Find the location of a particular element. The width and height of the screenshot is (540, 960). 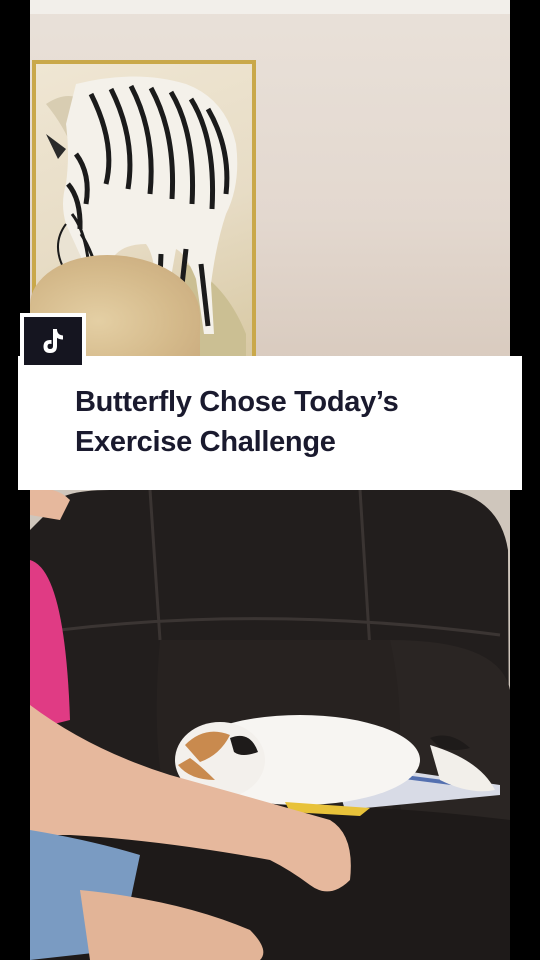

caption-line-1: Butterfly Chose Today’s is located at coordinates (237, 402).